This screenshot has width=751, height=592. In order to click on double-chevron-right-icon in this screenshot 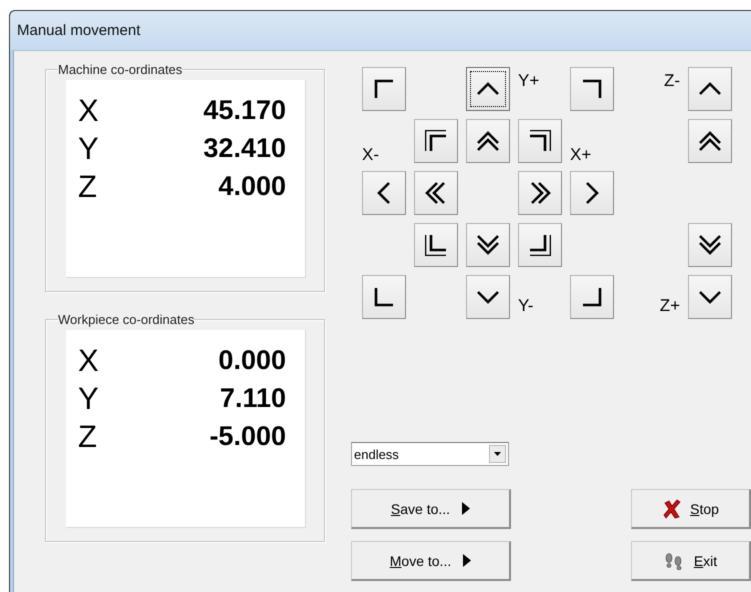, I will do `click(540, 193)`.